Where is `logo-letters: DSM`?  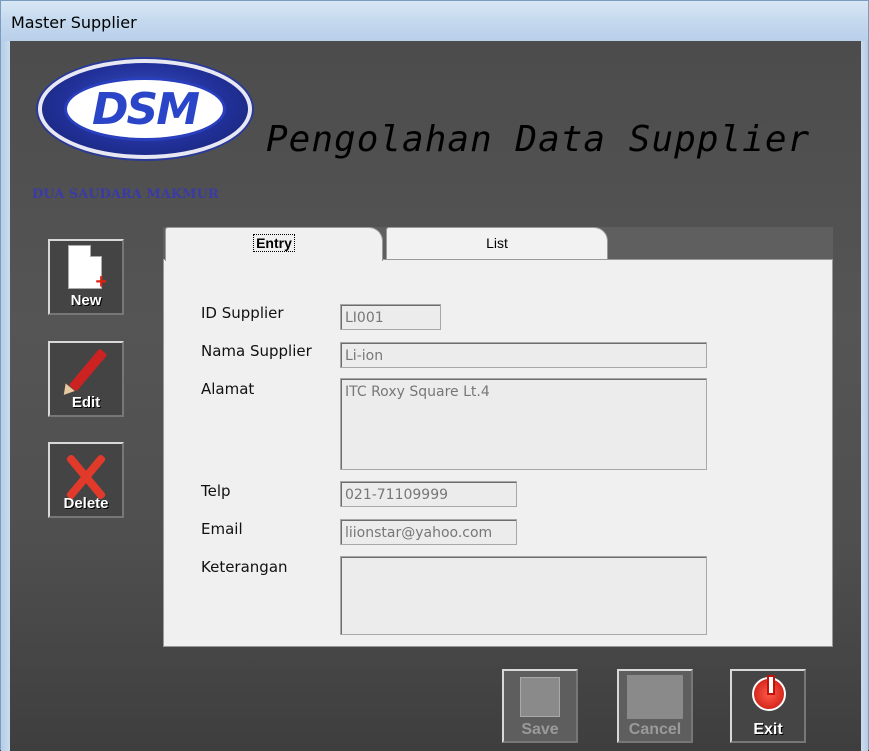
logo-letters: DSM is located at coordinates (146, 109).